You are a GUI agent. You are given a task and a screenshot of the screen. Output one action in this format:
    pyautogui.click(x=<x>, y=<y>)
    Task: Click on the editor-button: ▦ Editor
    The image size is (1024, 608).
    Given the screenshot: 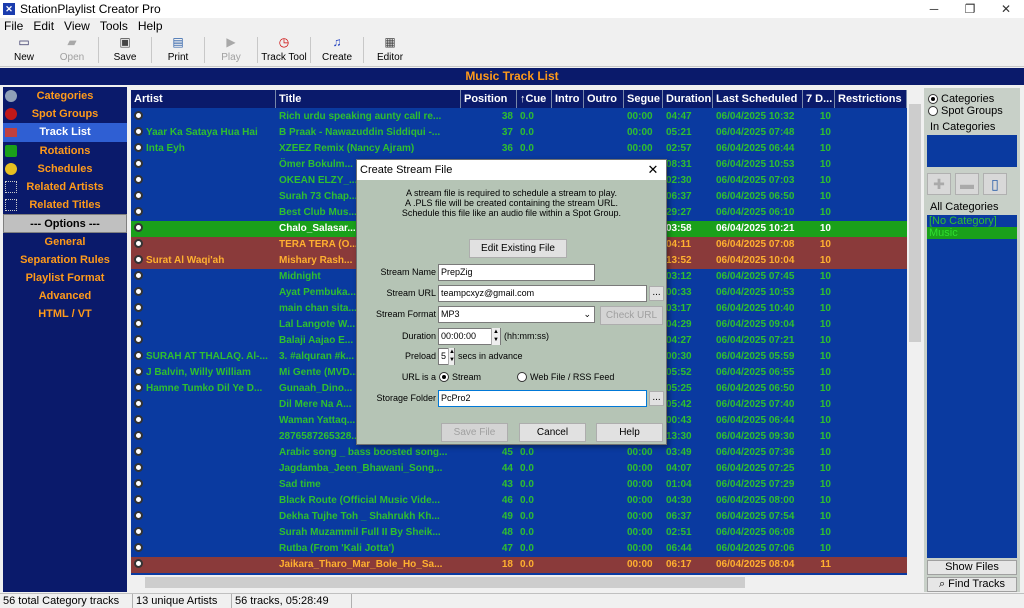 What is the action you would take?
    pyautogui.click(x=390, y=49)
    